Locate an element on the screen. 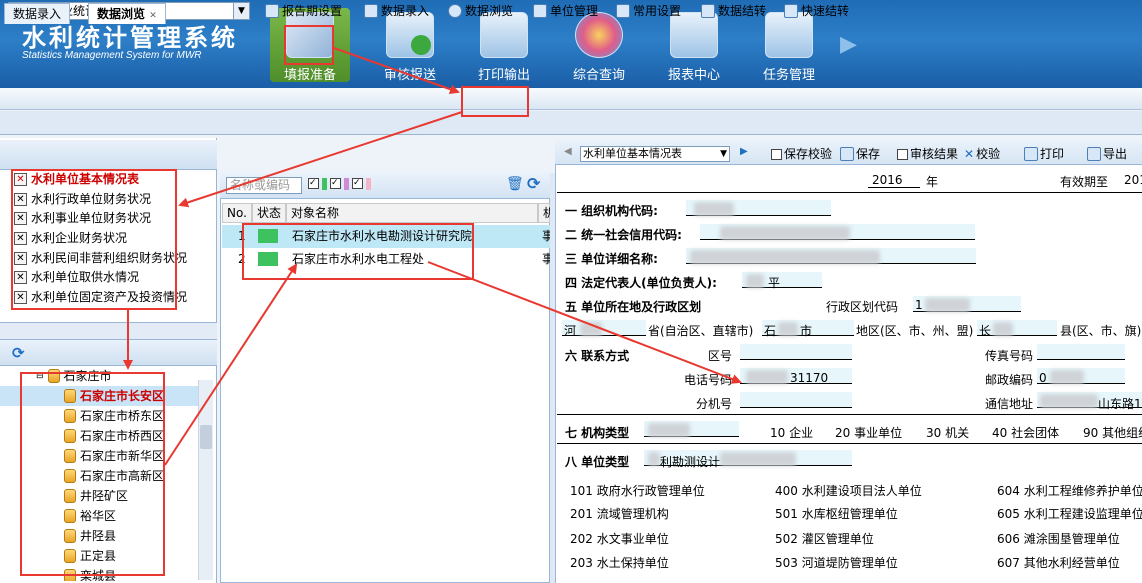 This screenshot has height=583, width=1142. fax-label: 传真号码 is located at coordinates (1009, 356).